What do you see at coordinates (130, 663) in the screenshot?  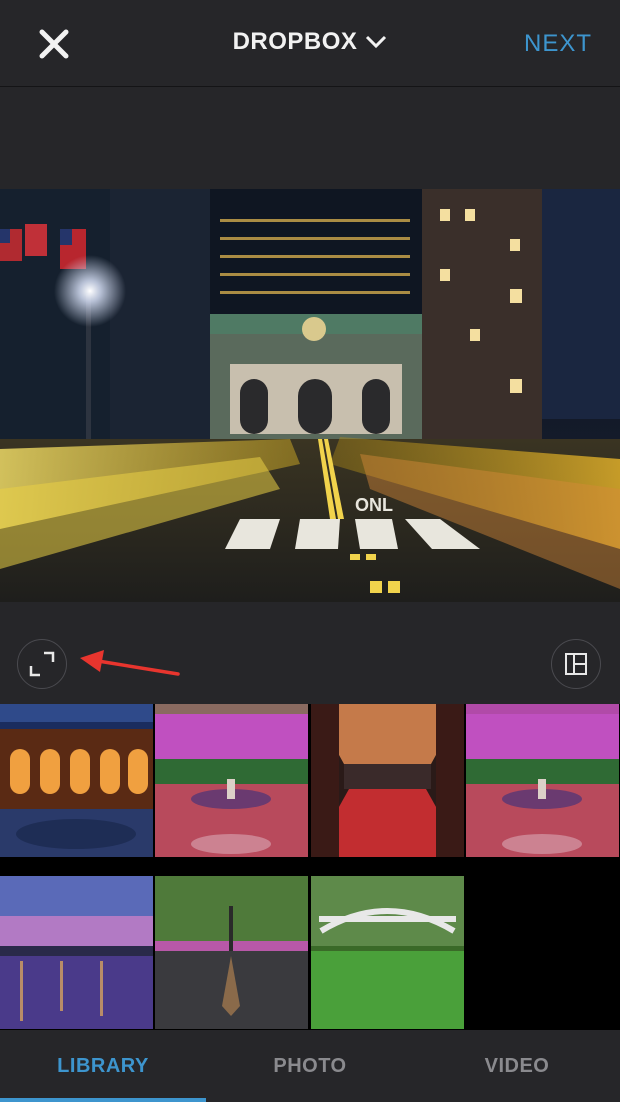 I see `red-arrow-icon` at bounding box center [130, 663].